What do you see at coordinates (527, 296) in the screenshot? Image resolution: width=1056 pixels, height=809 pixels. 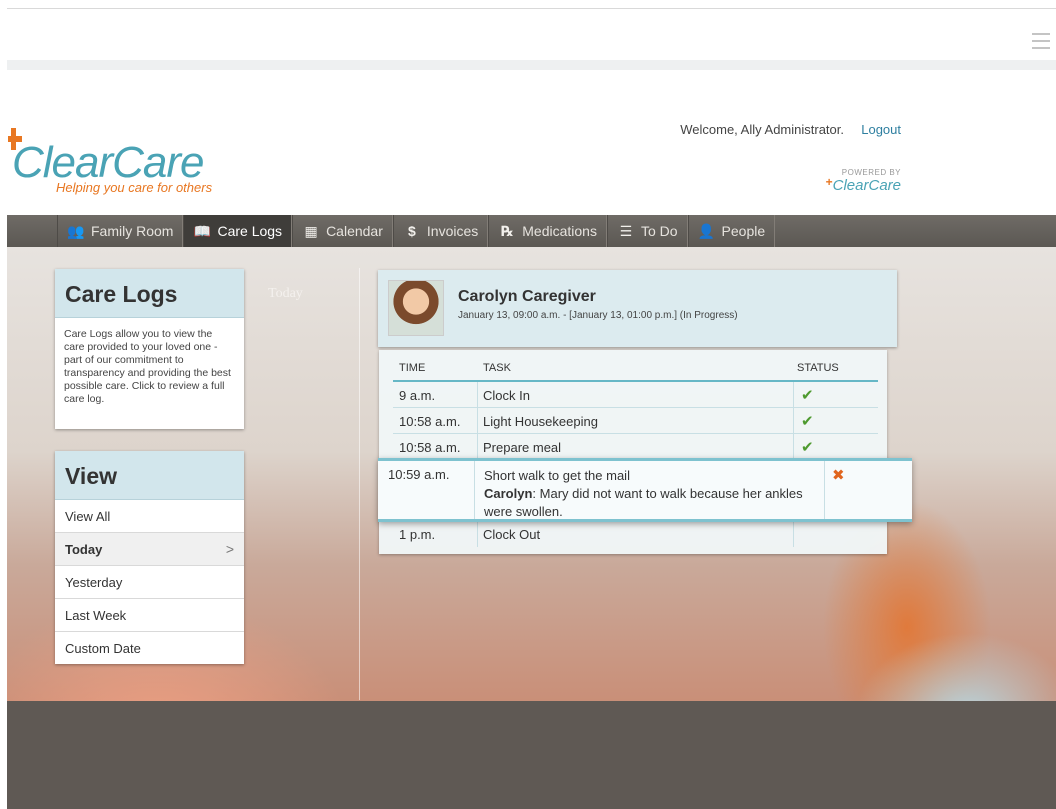 I see `caregiver-name: Carolyn Caregiver` at bounding box center [527, 296].